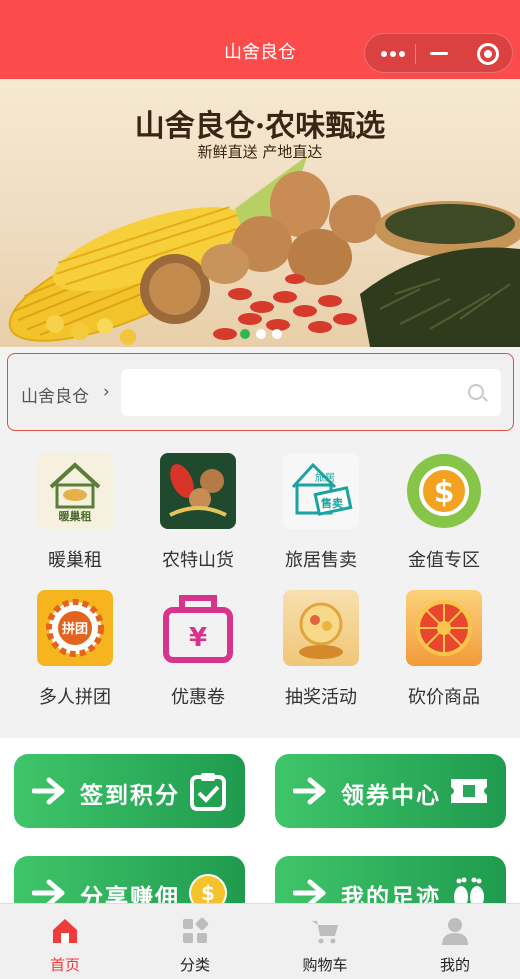 The image size is (520, 979). What do you see at coordinates (321, 560) in the screenshot?
I see `category-label: 旅居售卖` at bounding box center [321, 560].